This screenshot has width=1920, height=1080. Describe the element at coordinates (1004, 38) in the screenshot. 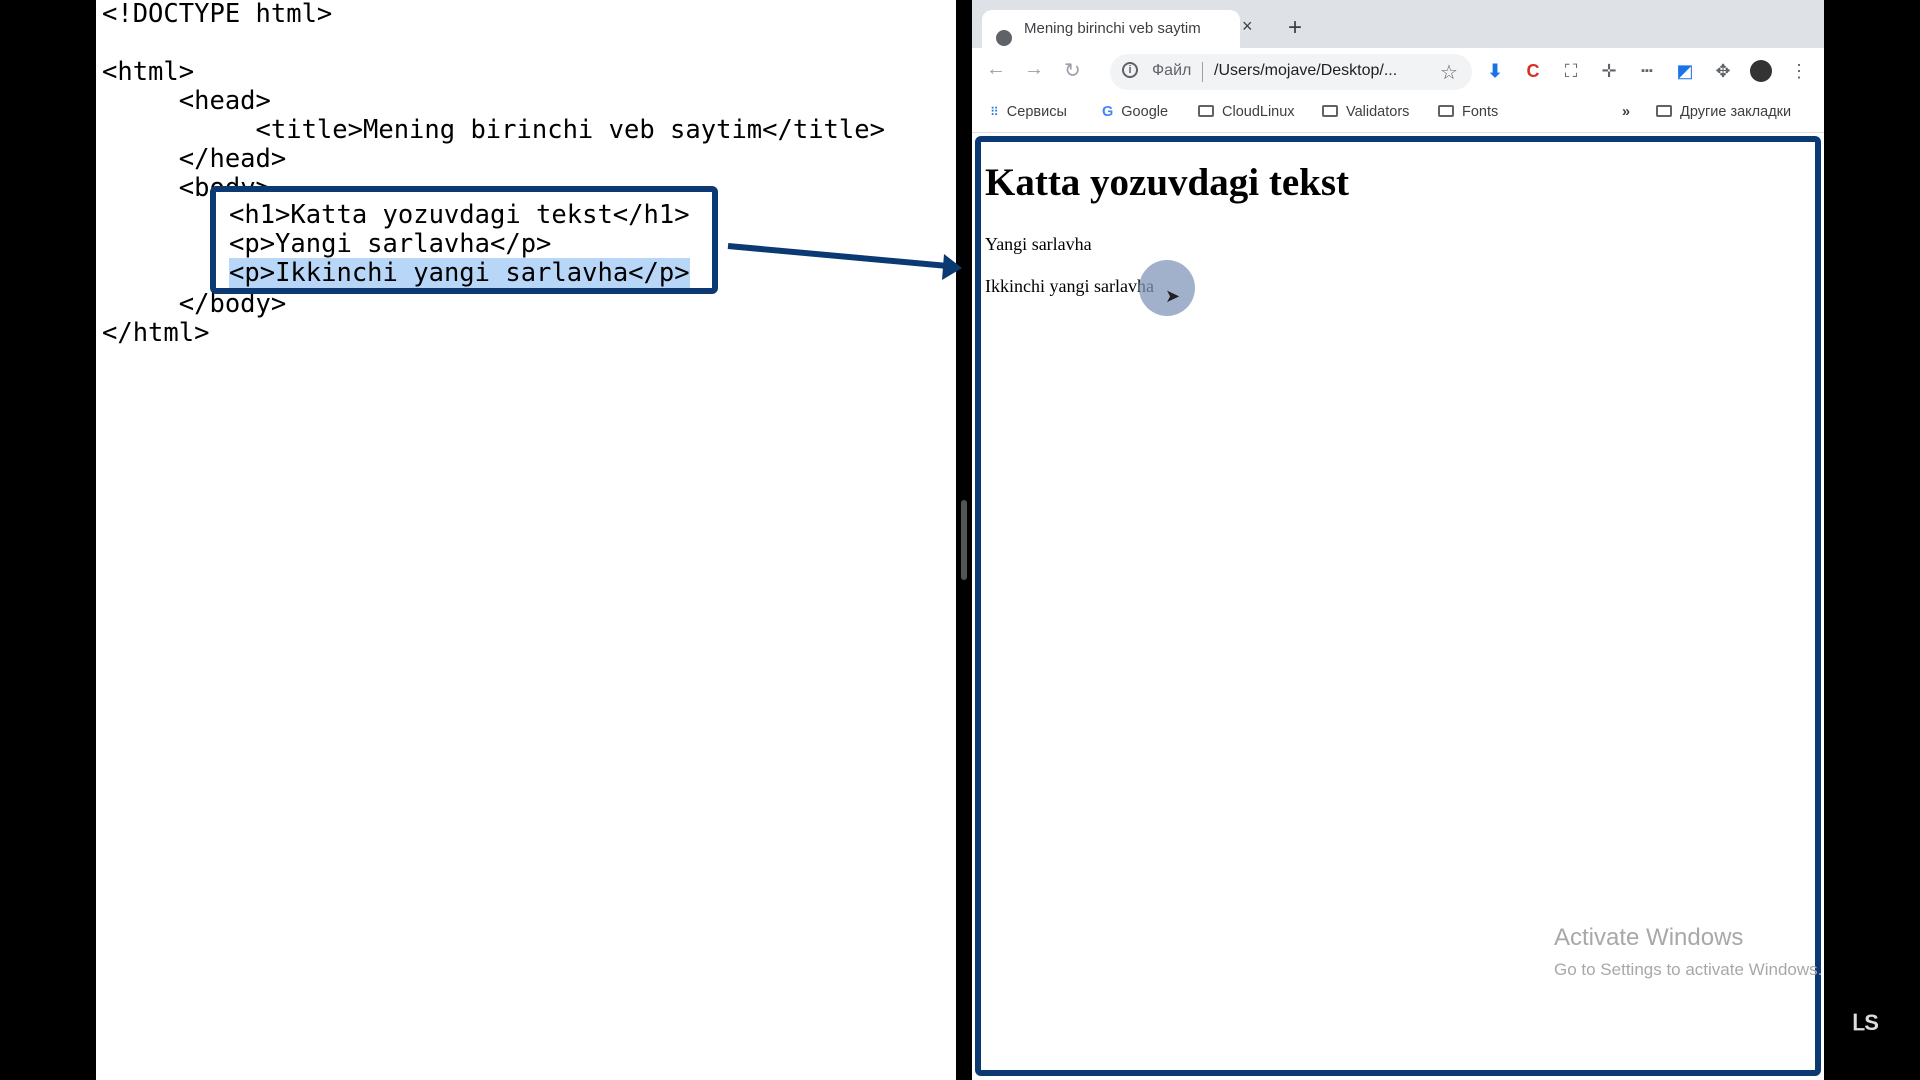

I see `globe-icon` at that location.